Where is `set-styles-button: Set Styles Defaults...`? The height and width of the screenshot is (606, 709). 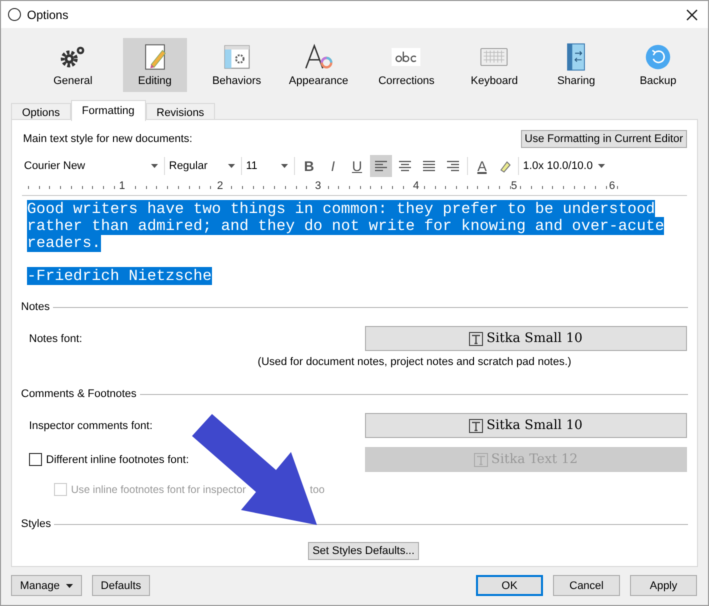 set-styles-button: Set Styles Defaults... is located at coordinates (363, 551).